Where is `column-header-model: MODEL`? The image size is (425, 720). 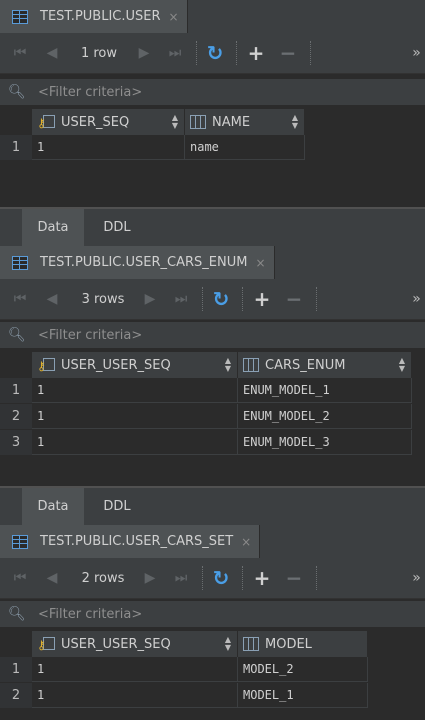
column-header-model: MODEL is located at coordinates (303, 644).